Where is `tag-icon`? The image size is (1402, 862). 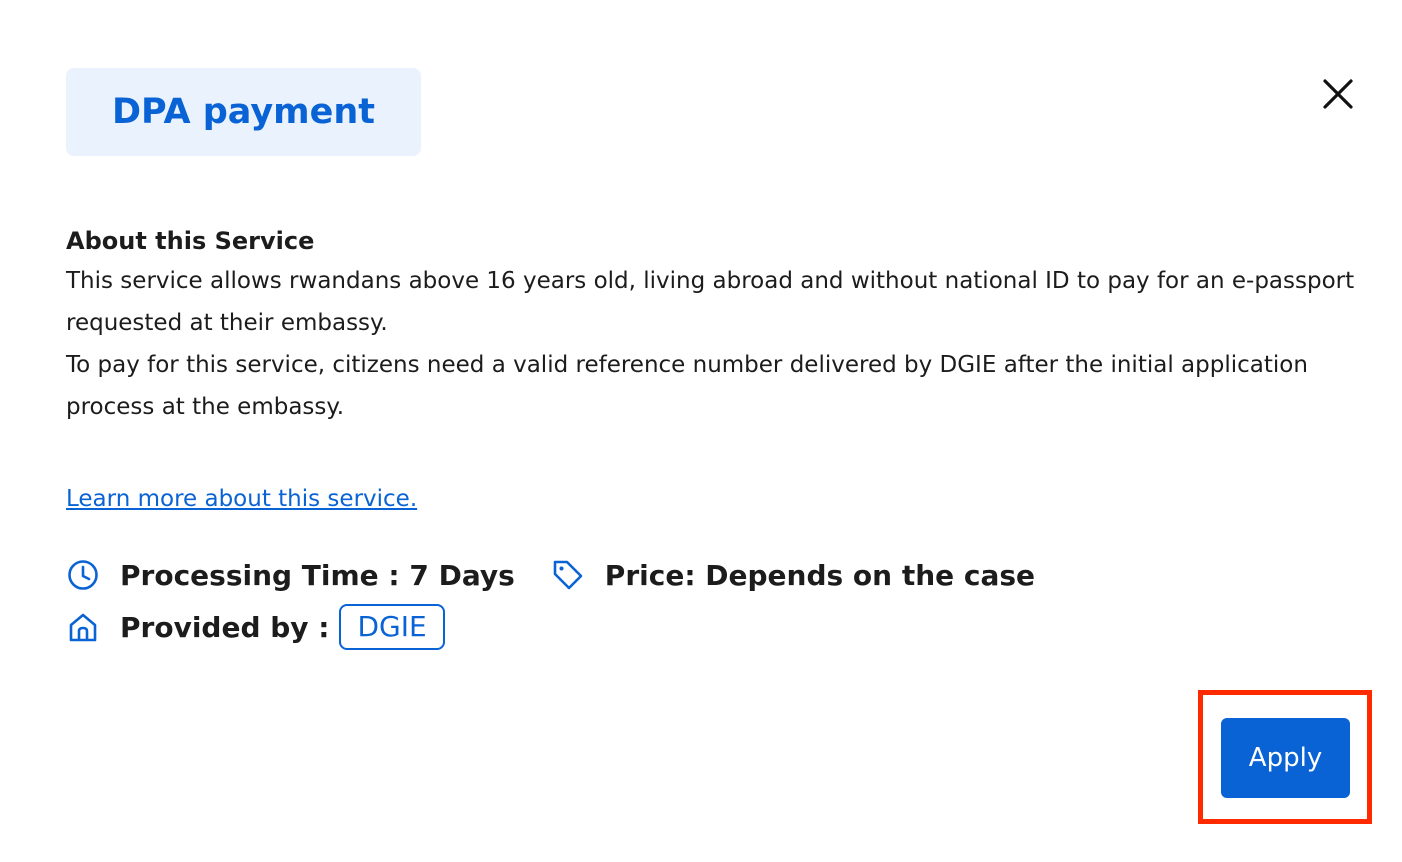 tag-icon is located at coordinates (568, 575).